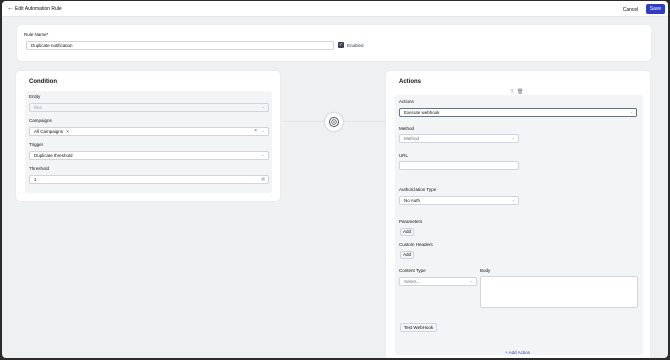 This screenshot has width=670, height=360. I want to click on entity-label: Entity, so click(35, 96).